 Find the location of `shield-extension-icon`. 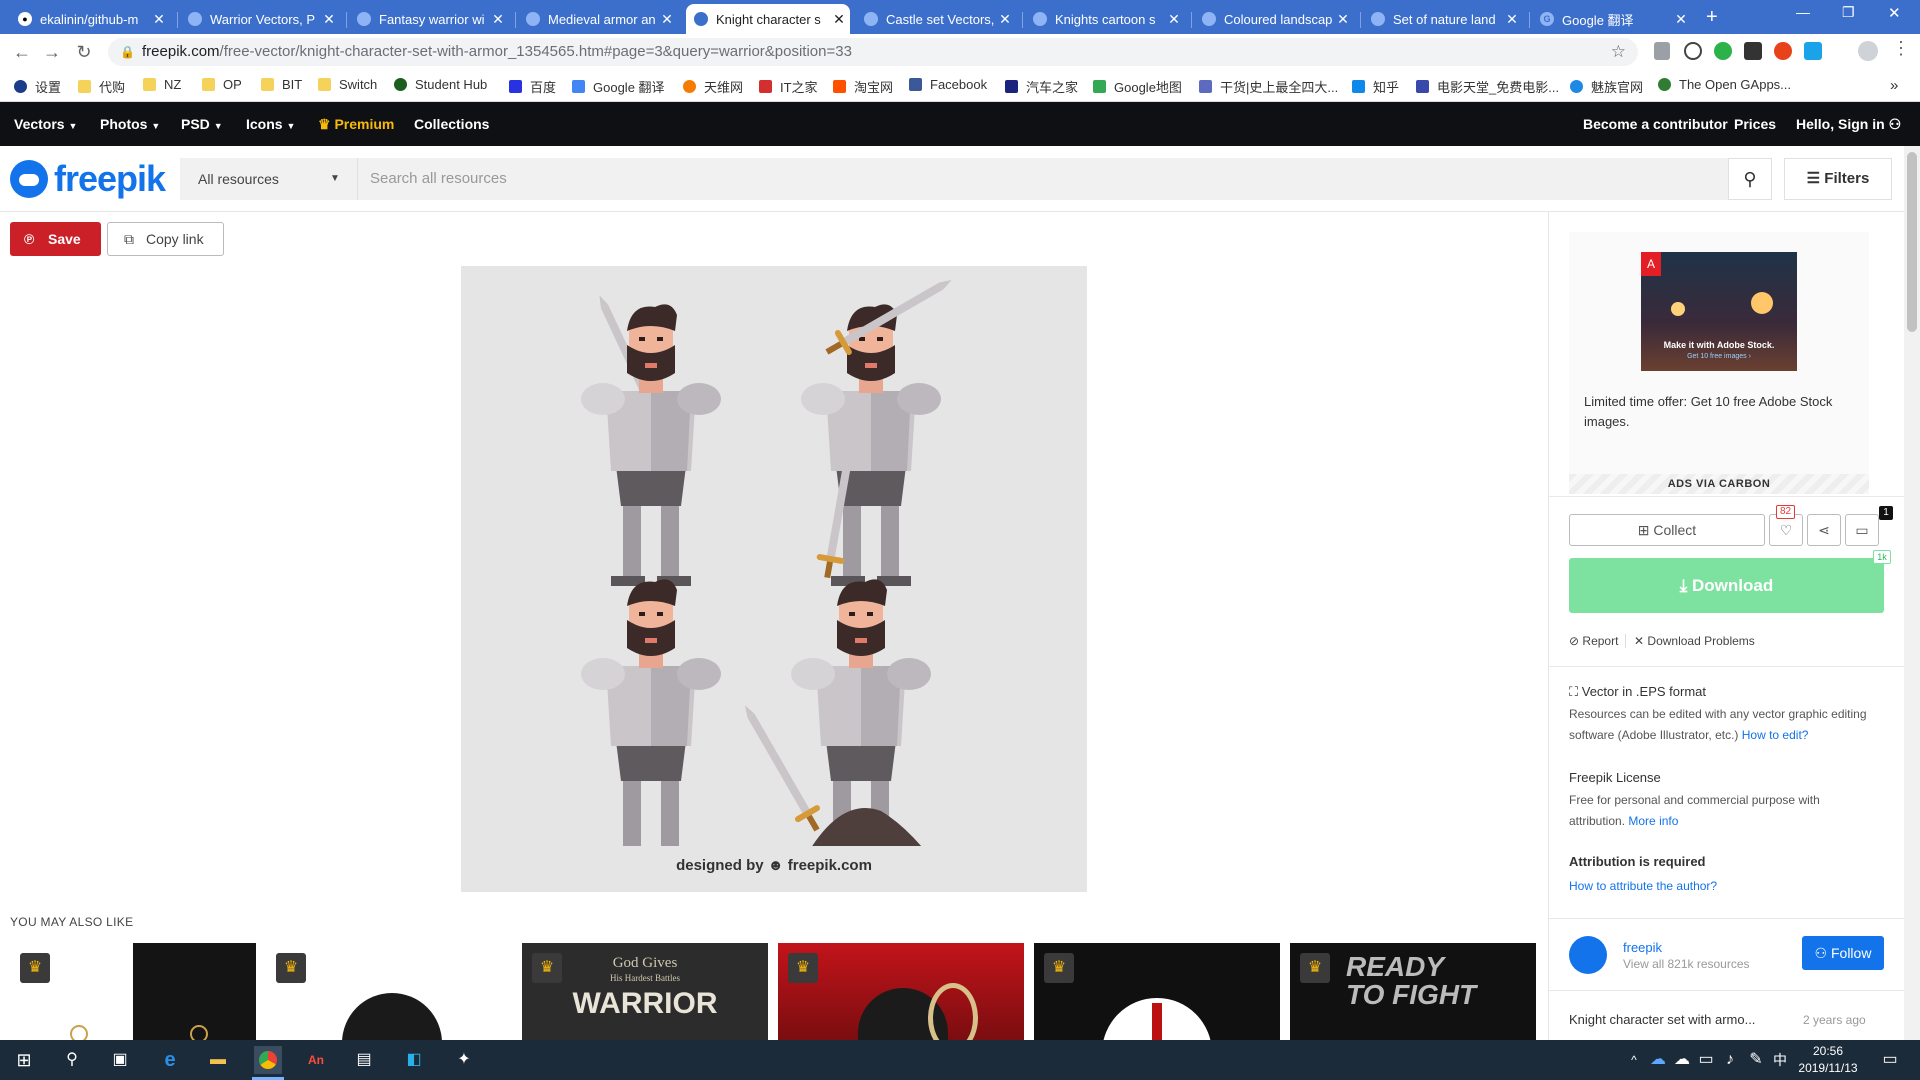

shield-extension-icon is located at coordinates (1662, 51).